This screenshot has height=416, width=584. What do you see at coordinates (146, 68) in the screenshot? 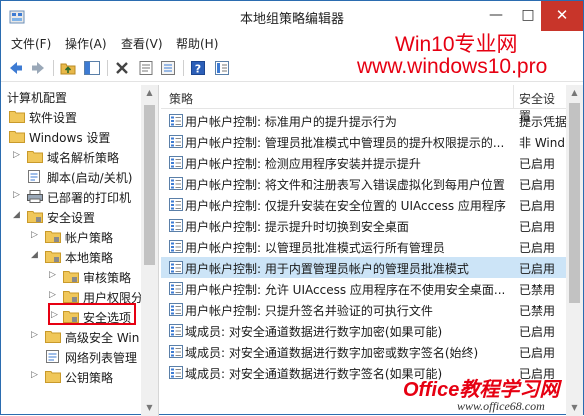
I see `properties-icon` at bounding box center [146, 68].